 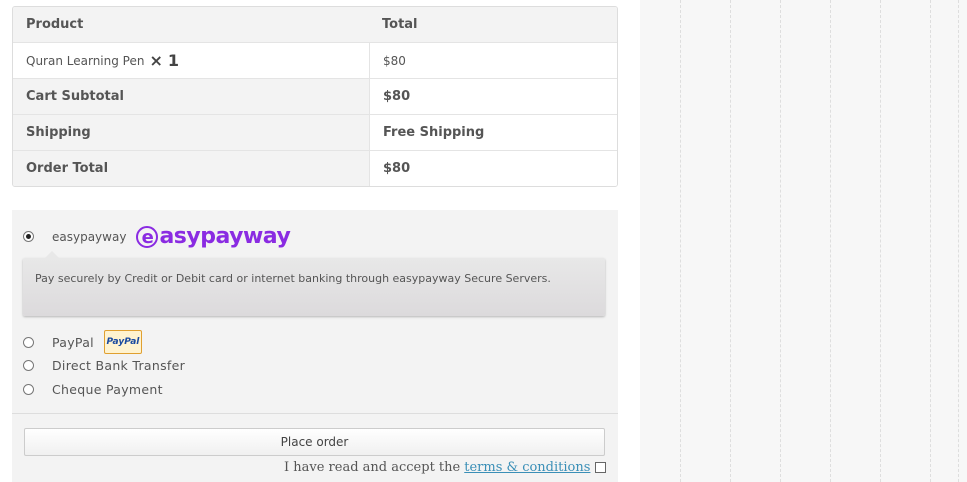 I want to click on terms-checkbox, so click(x=601, y=467).